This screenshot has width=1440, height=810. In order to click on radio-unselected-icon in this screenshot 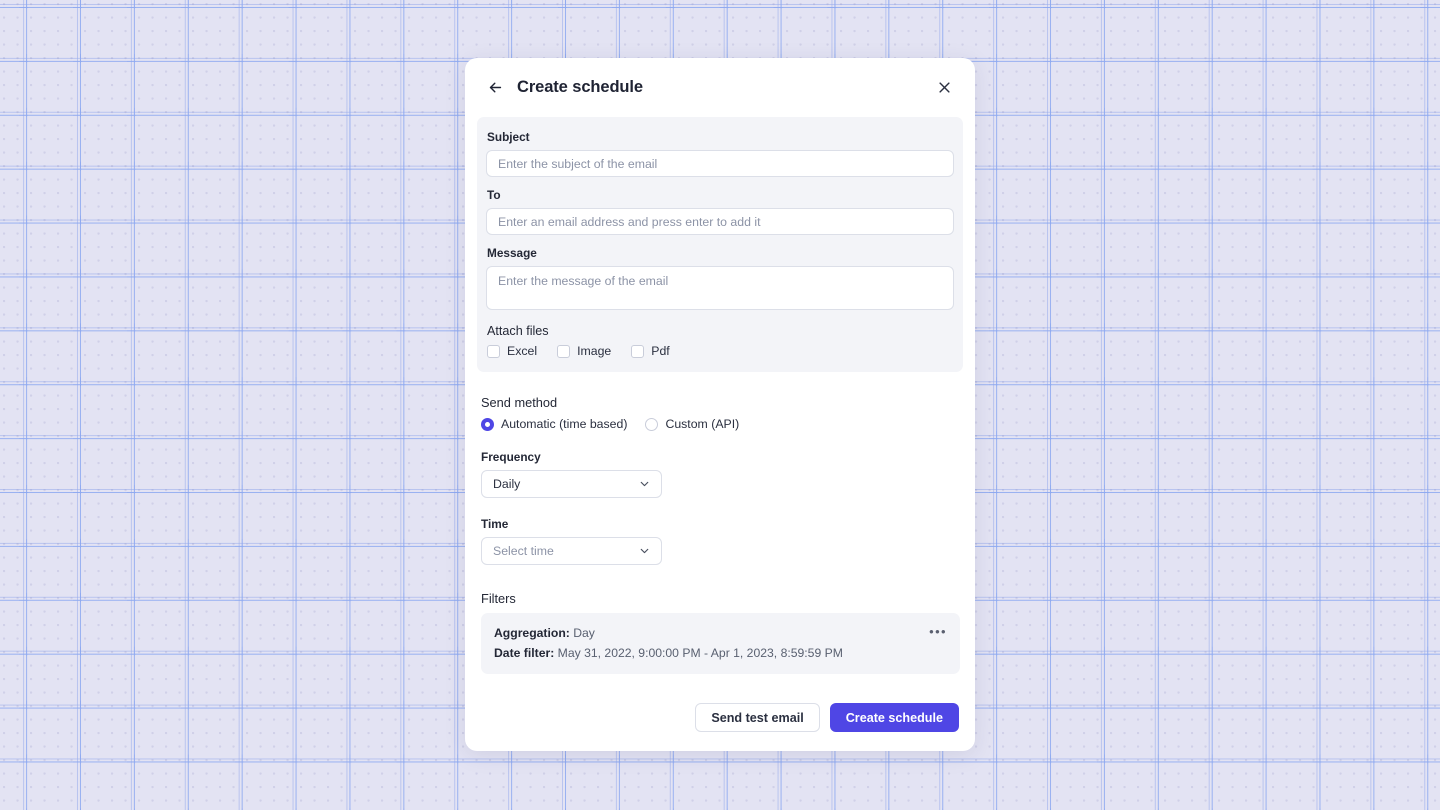, I will do `click(652, 424)`.